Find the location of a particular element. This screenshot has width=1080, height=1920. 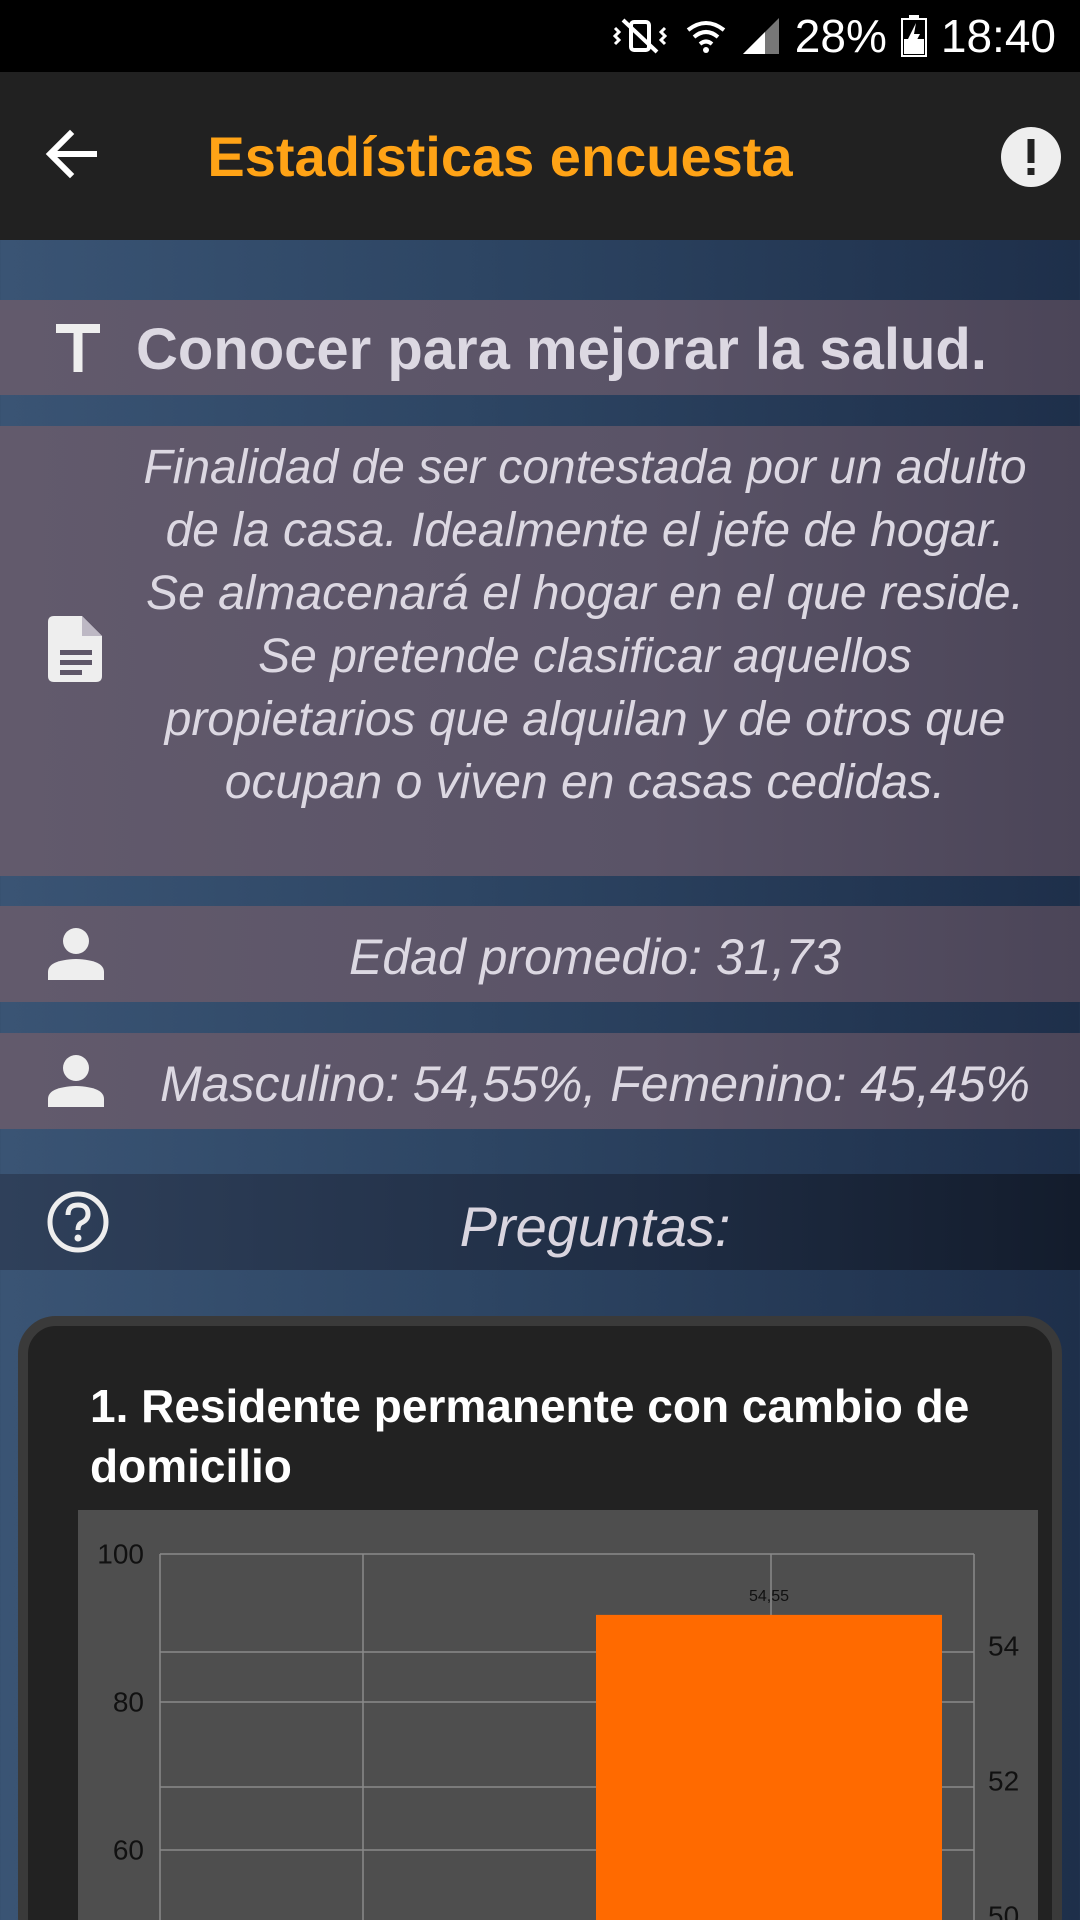

average-age-row: Edad promedio: 31,73 is located at coordinates (540, 954).